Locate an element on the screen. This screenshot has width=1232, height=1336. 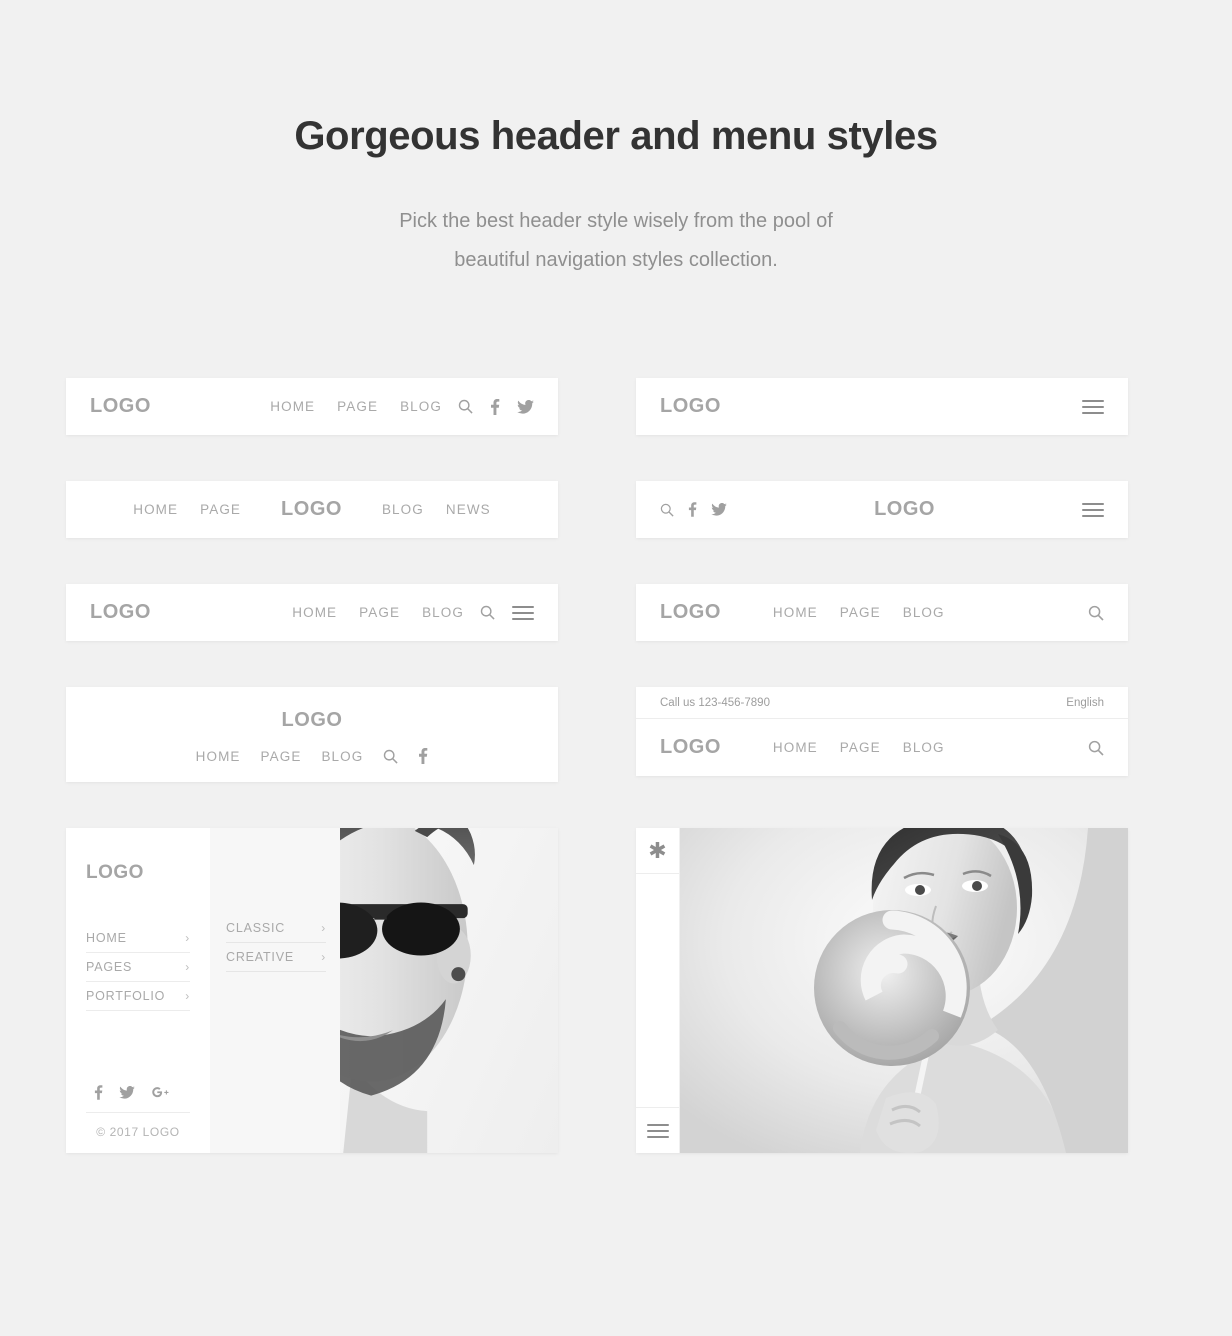
header-card-stacked-center: LOGO HOME PAGE BLOG is located at coordinates (312, 734).